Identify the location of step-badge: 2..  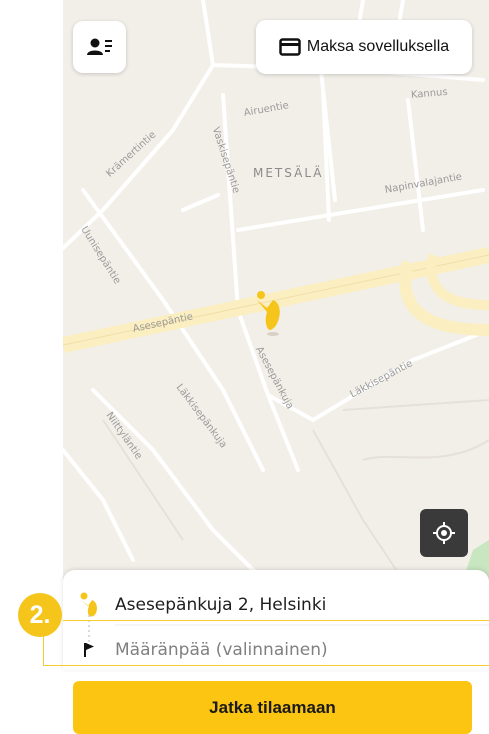
(40, 615).